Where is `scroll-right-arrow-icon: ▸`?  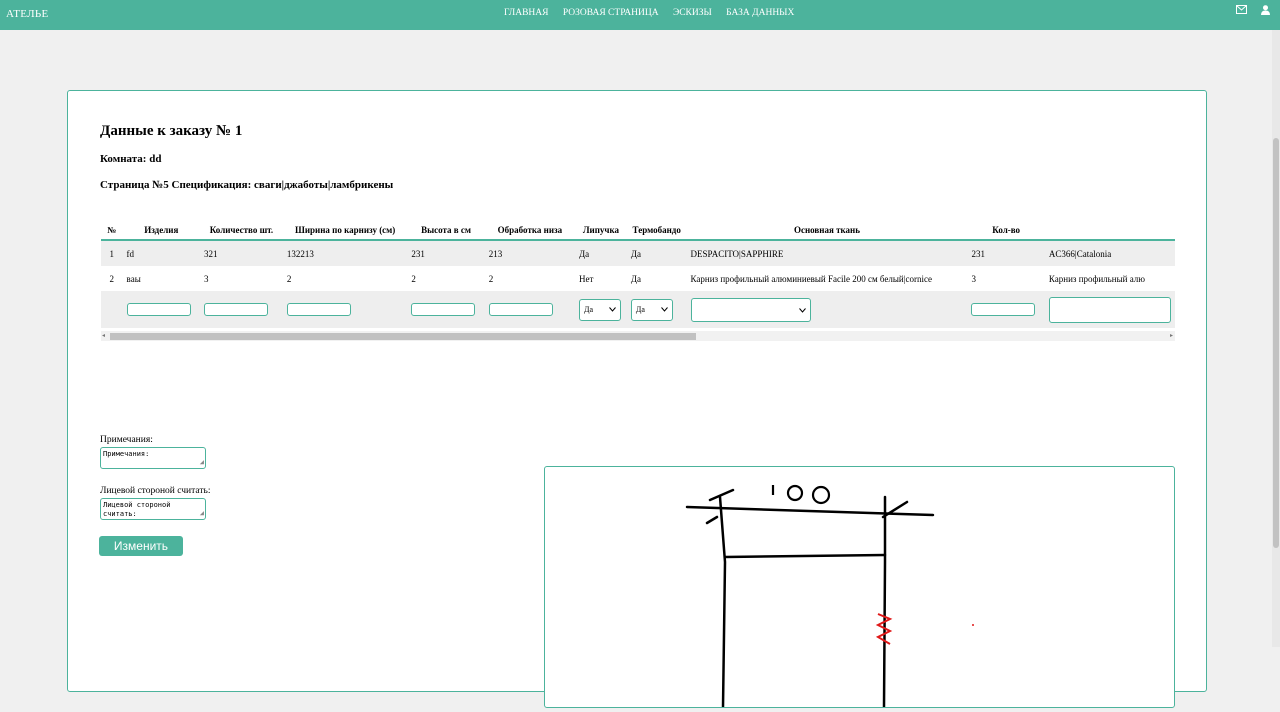 scroll-right-arrow-icon: ▸ is located at coordinates (1171, 335).